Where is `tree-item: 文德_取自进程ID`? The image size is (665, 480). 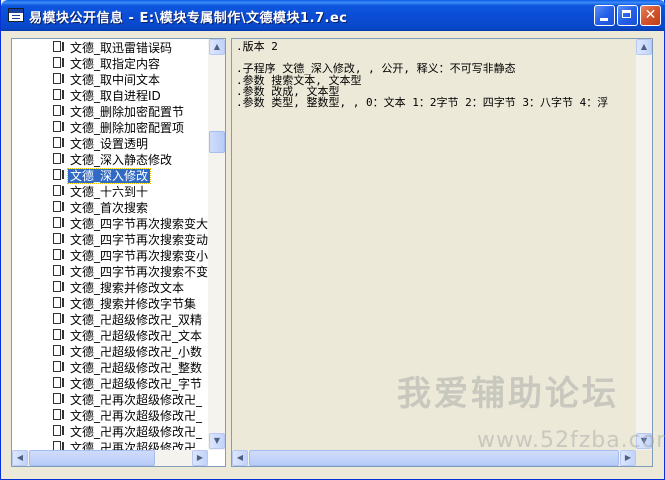
tree-item: 文德_取自进程ID is located at coordinates (107, 96).